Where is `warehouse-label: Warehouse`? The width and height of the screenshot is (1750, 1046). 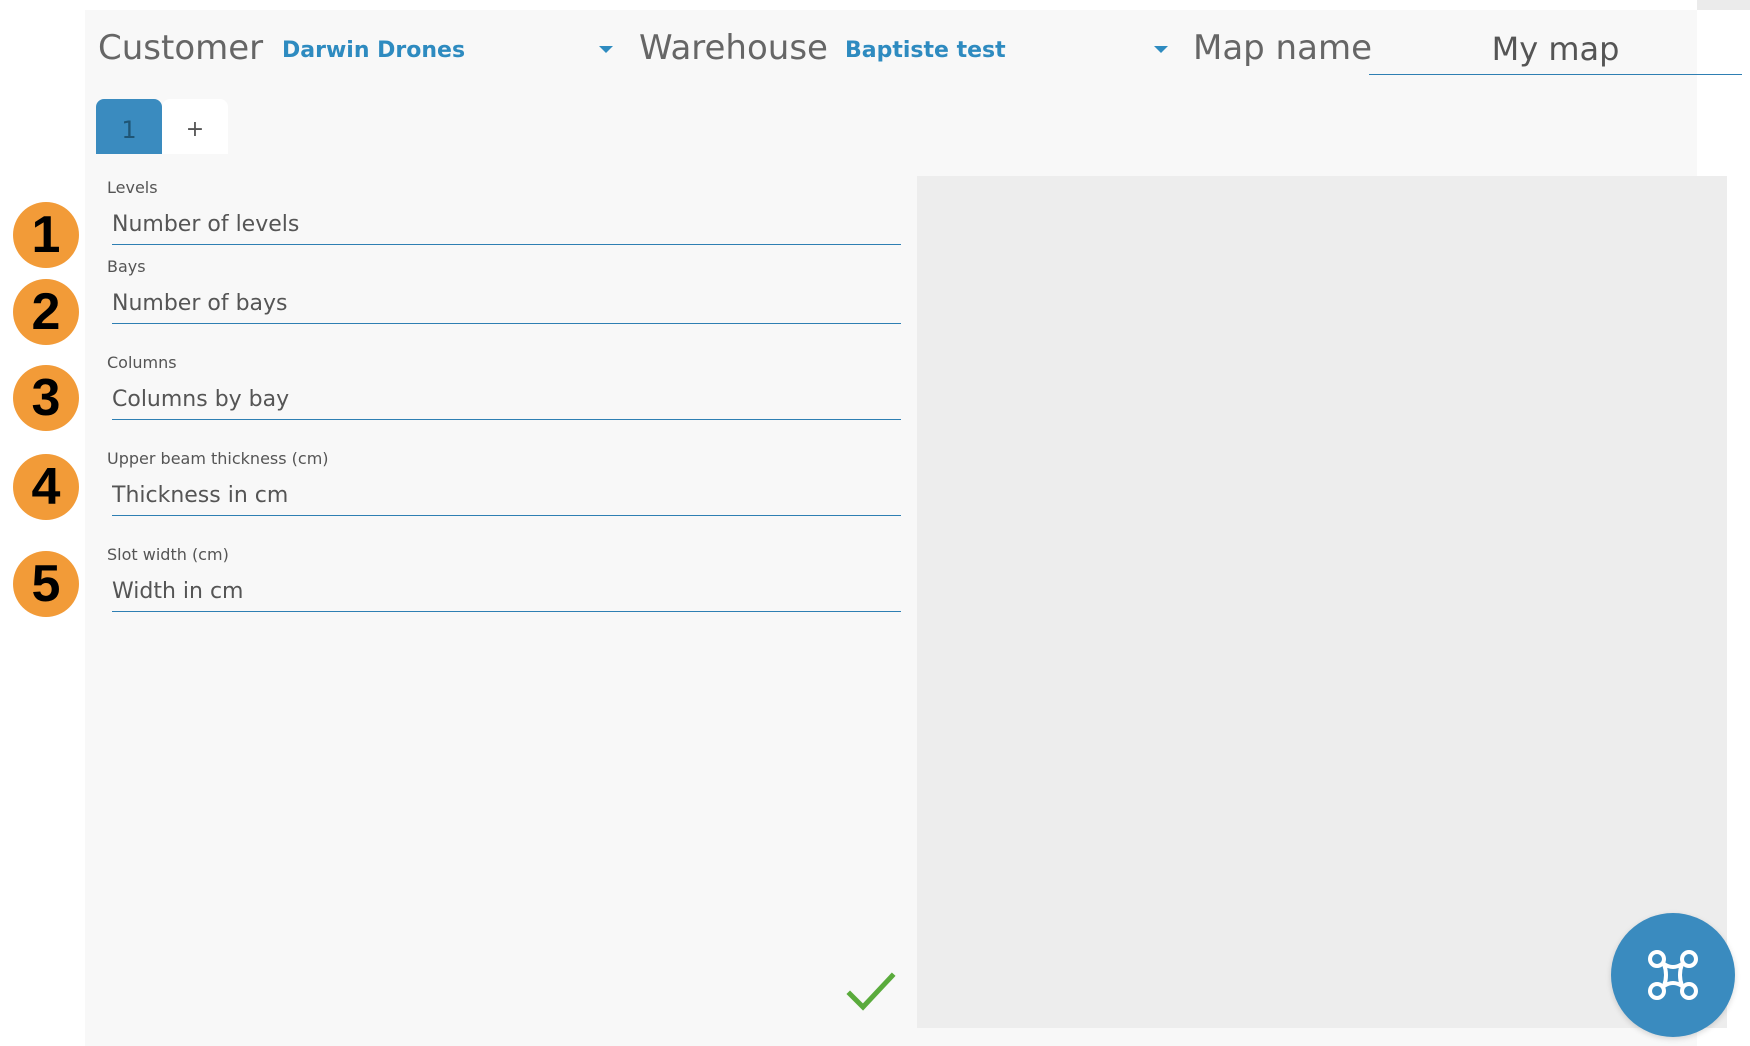
warehouse-label: Warehouse is located at coordinates (733, 48).